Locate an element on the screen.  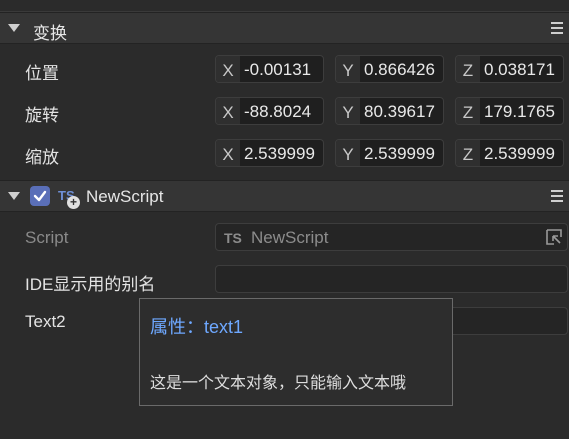
scale-y-value: 2.539999 is located at coordinates (399, 154).